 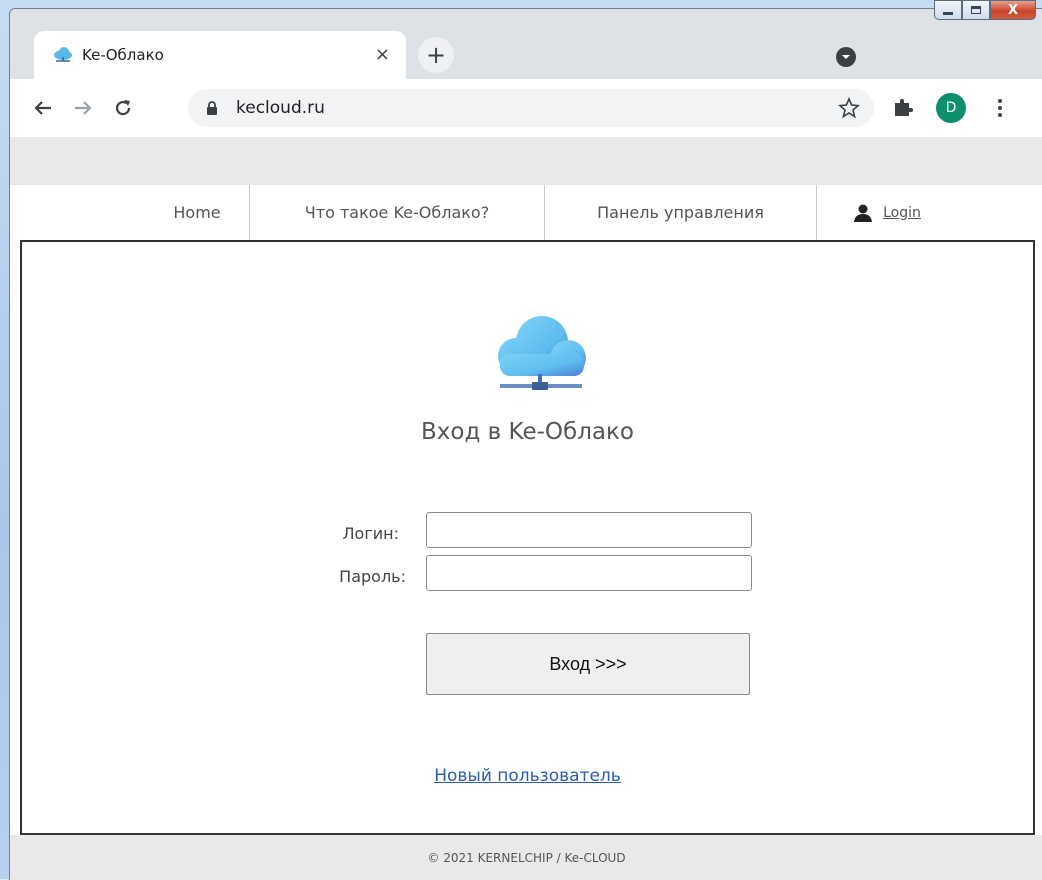 What do you see at coordinates (951, 108) in the screenshot?
I see `profile-avatar: D` at bounding box center [951, 108].